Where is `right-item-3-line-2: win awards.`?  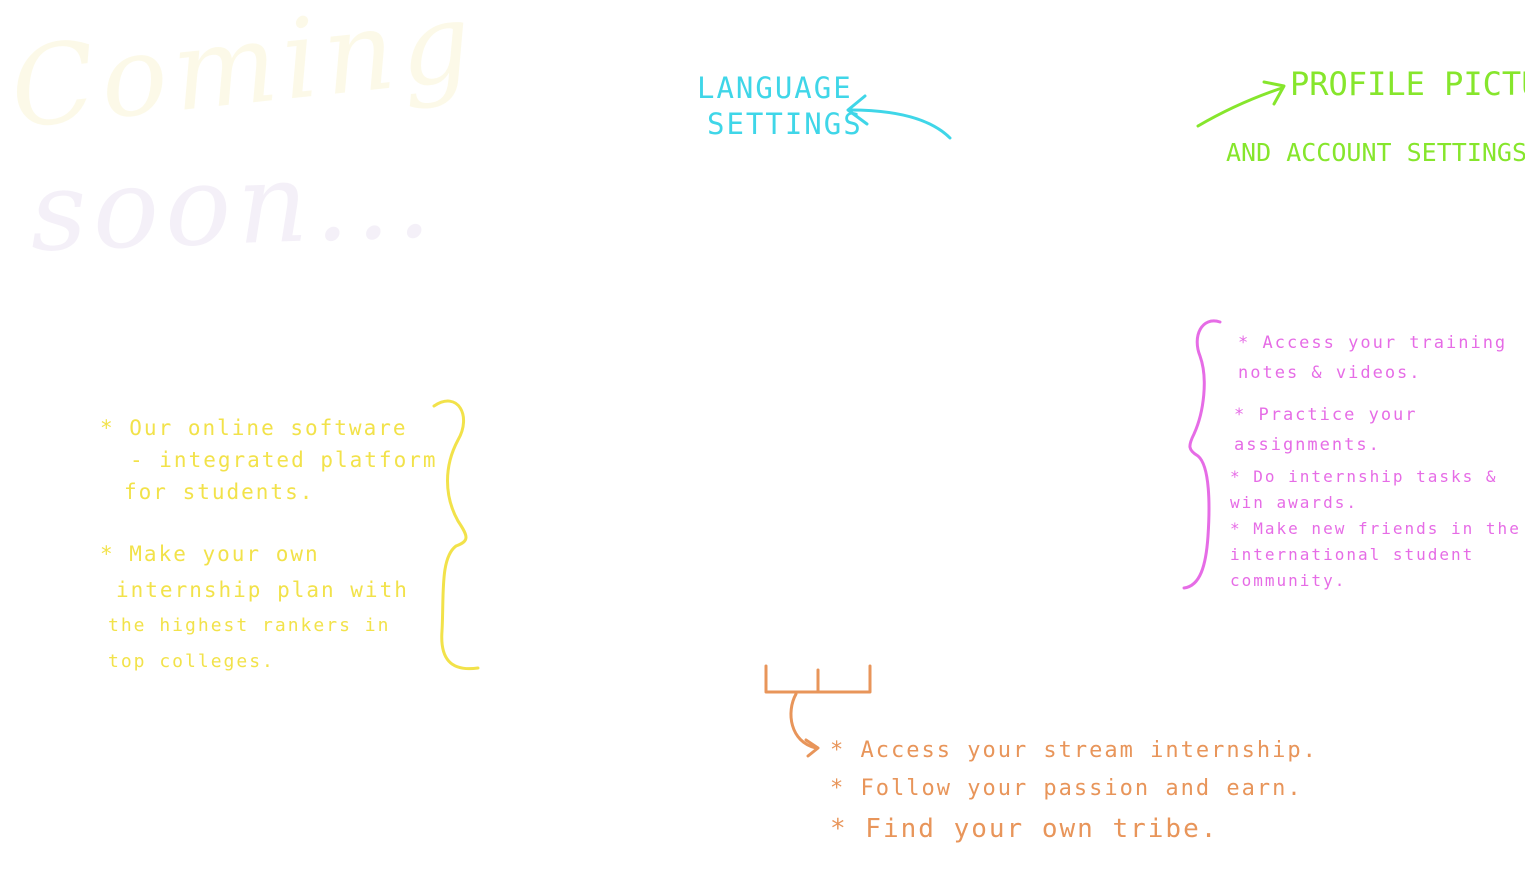 right-item-3-line-2: win awards. is located at coordinates (1294, 502).